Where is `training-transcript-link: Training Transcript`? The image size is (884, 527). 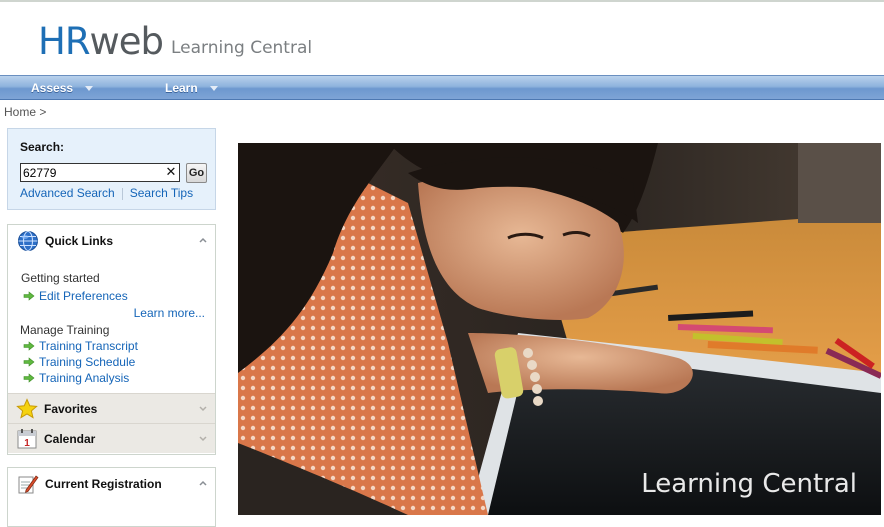 training-transcript-link: Training Transcript is located at coordinates (80, 346).